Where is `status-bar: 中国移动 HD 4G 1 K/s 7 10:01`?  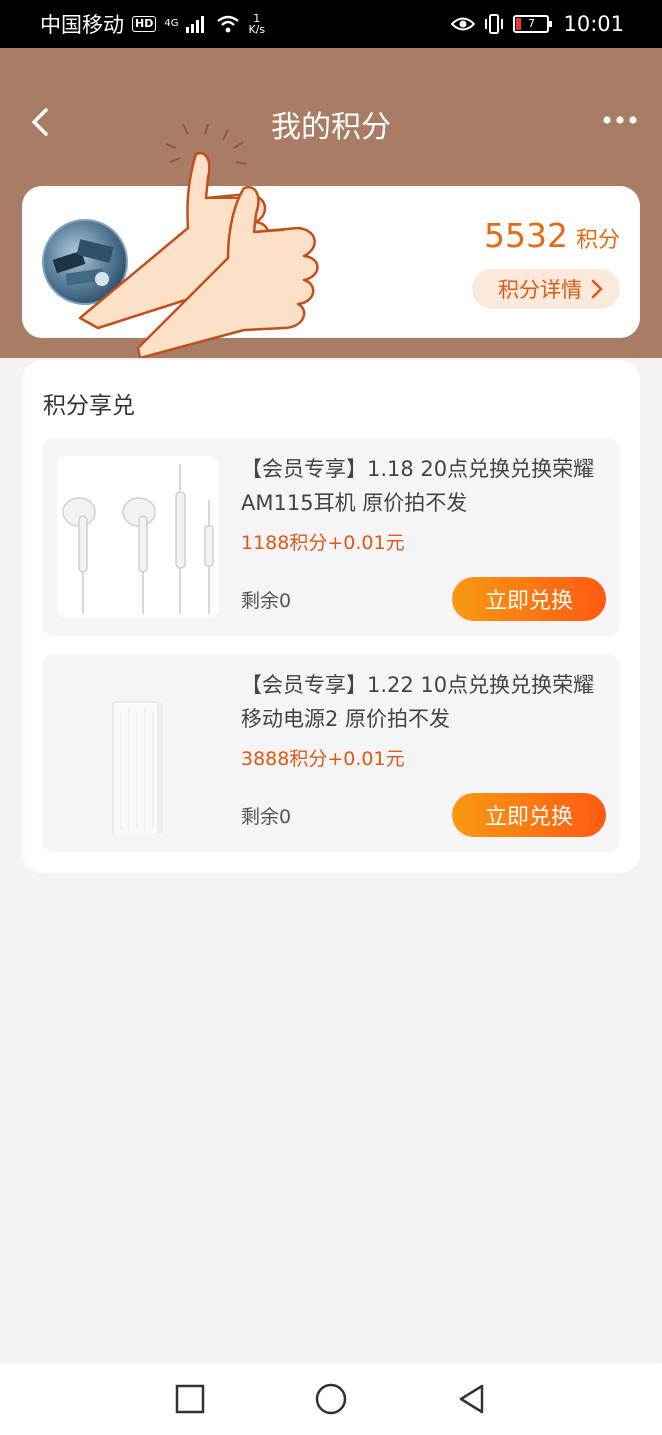 status-bar: 中国移动 HD 4G 1 K/s 7 10:01 is located at coordinates (331, 24).